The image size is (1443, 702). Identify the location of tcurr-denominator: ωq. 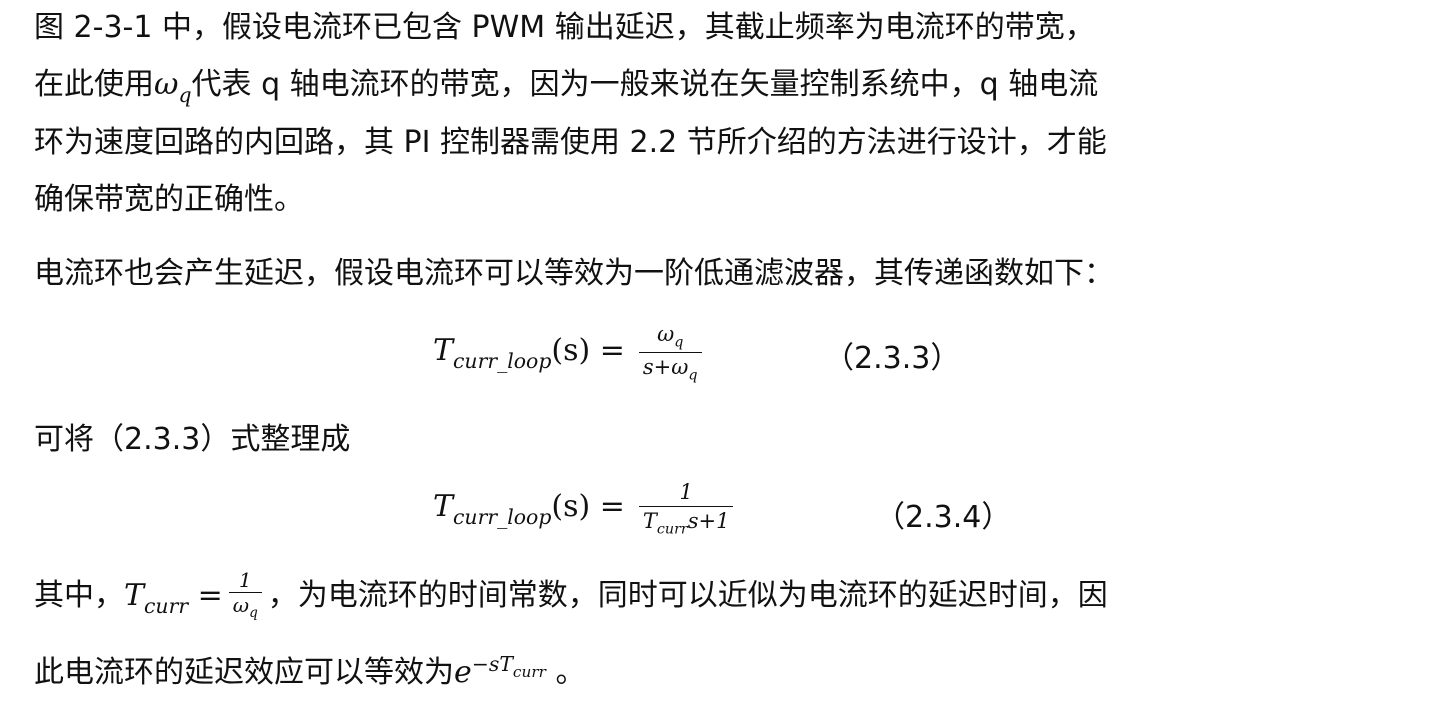
(245, 607).